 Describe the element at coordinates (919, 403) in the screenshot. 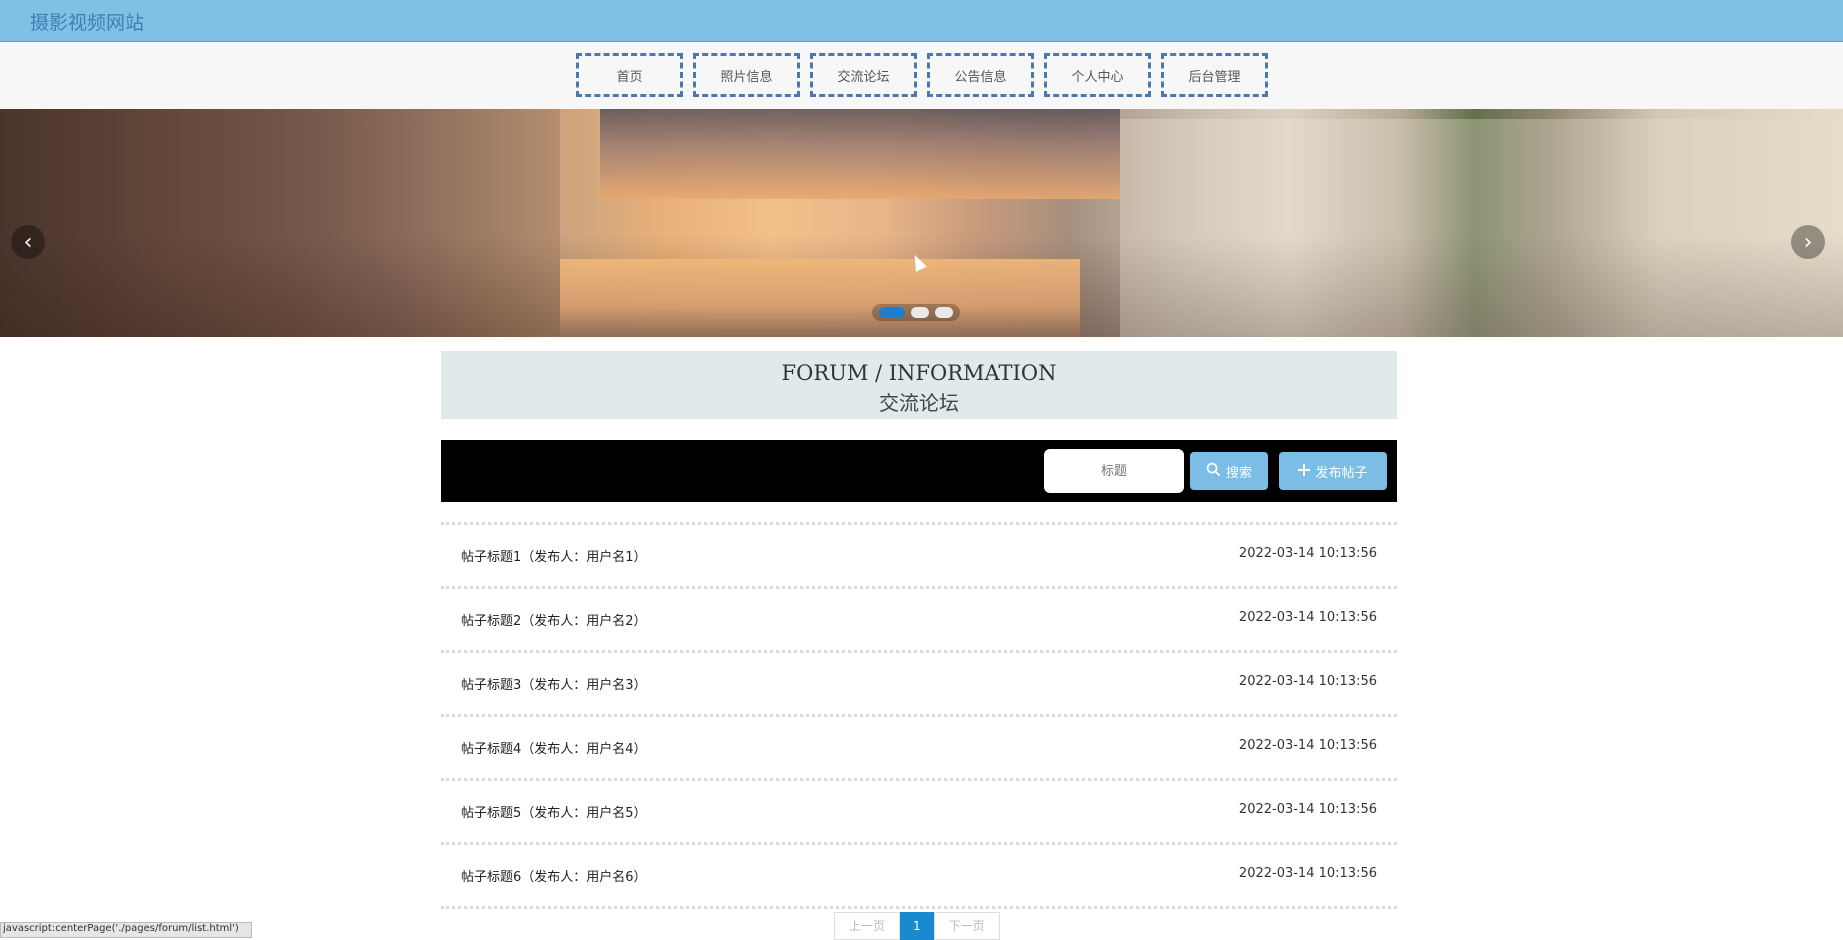

I see `section-title-cn: 交流论坛` at that location.